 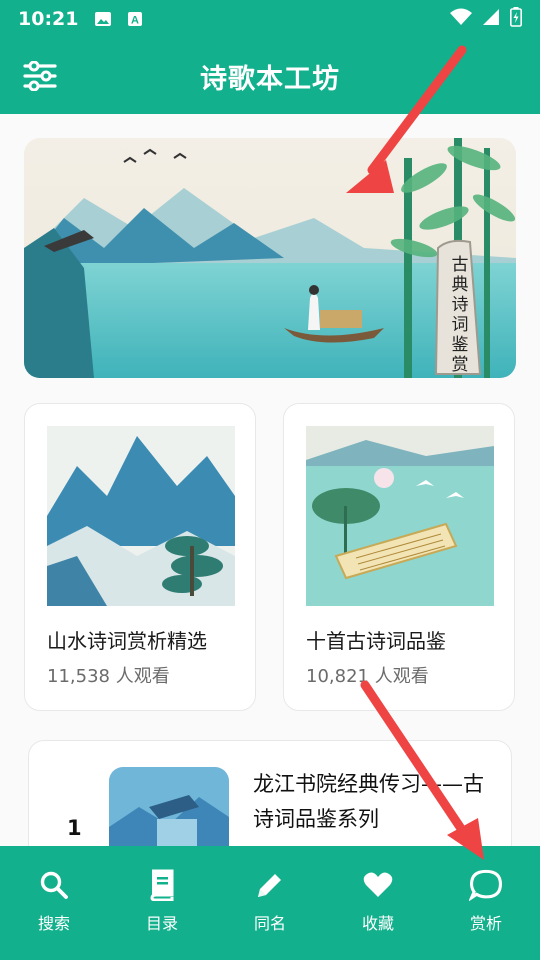 I want to click on heart-icon, so click(x=378, y=885).